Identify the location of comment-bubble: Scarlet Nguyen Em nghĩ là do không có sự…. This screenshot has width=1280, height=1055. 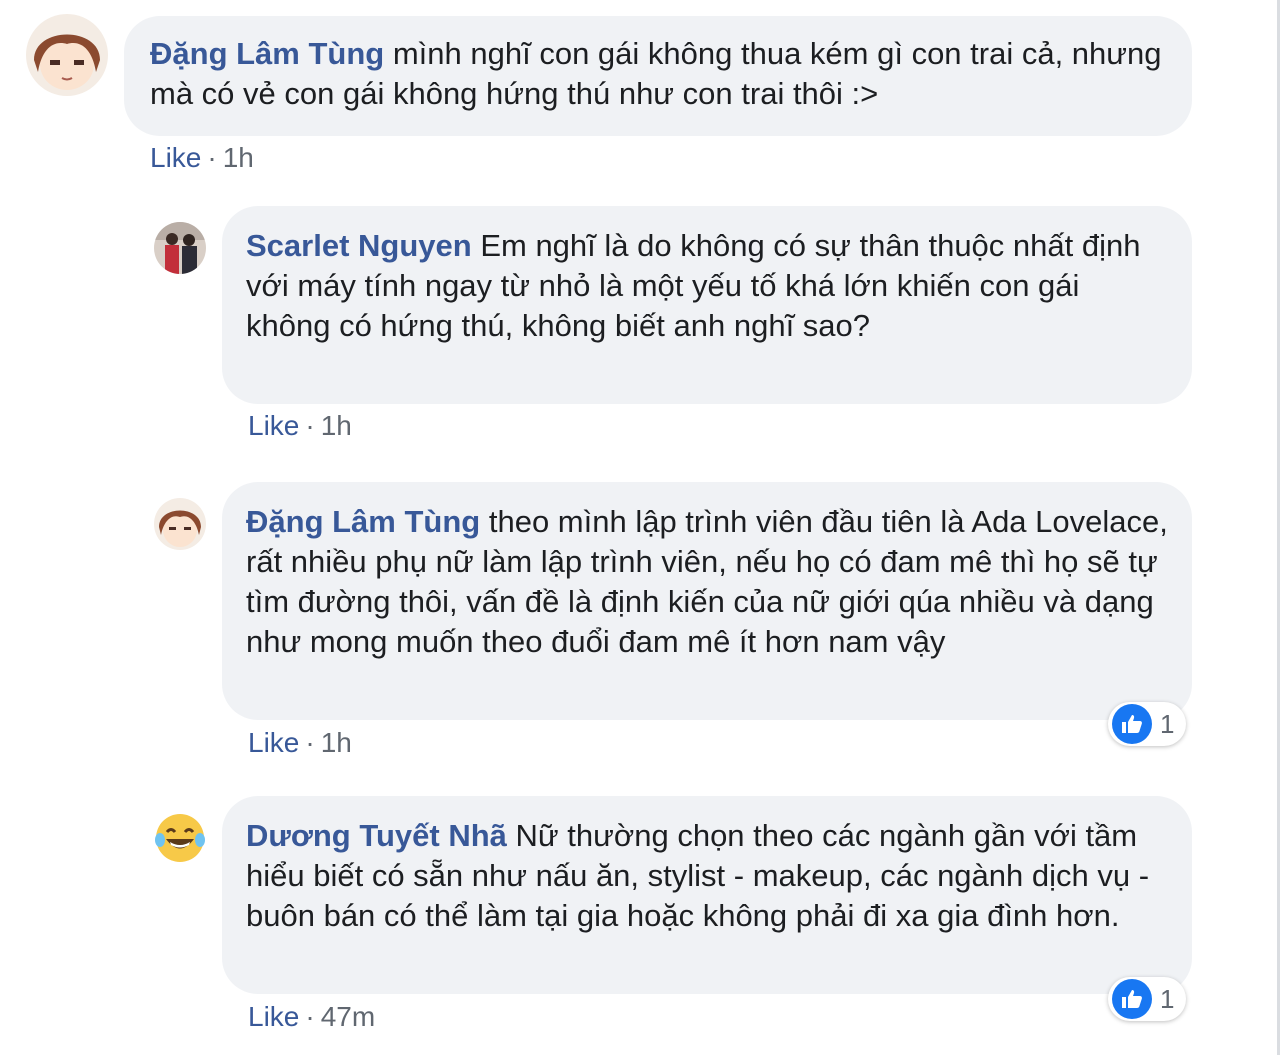
(707, 305).